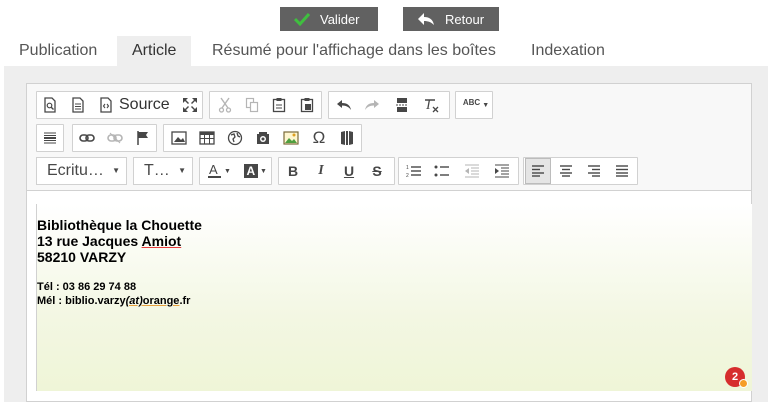 The width and height of the screenshot is (768, 402). Describe the element at coordinates (566, 171) in the screenshot. I see `align-center-icon` at that location.